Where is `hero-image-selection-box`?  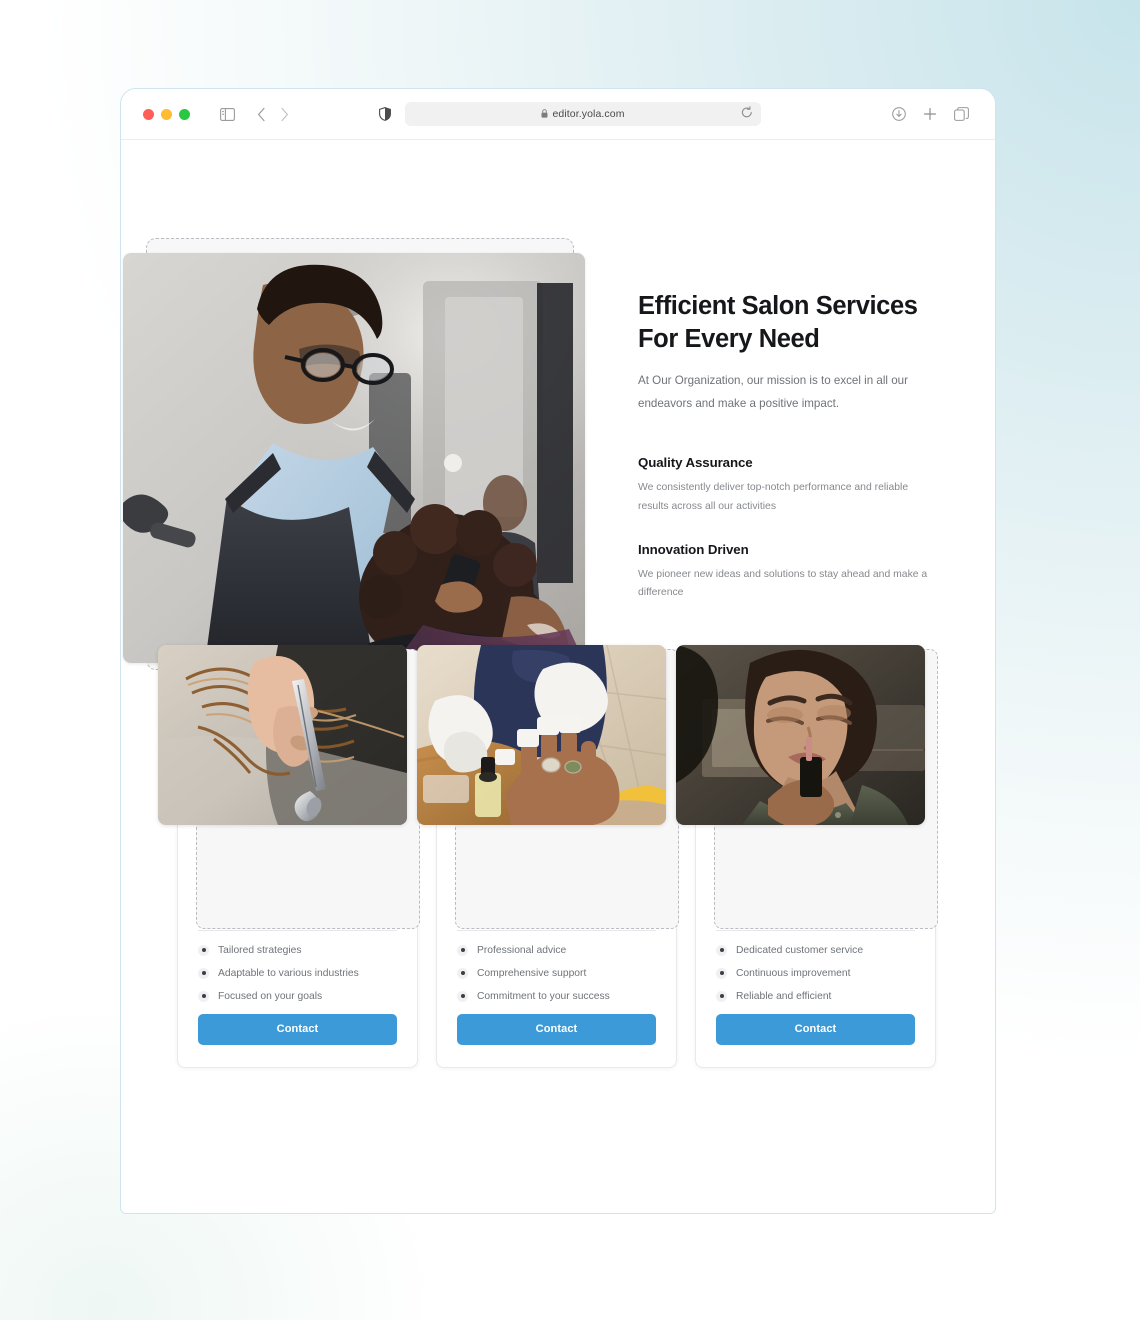 hero-image-selection-box is located at coordinates (354, 454).